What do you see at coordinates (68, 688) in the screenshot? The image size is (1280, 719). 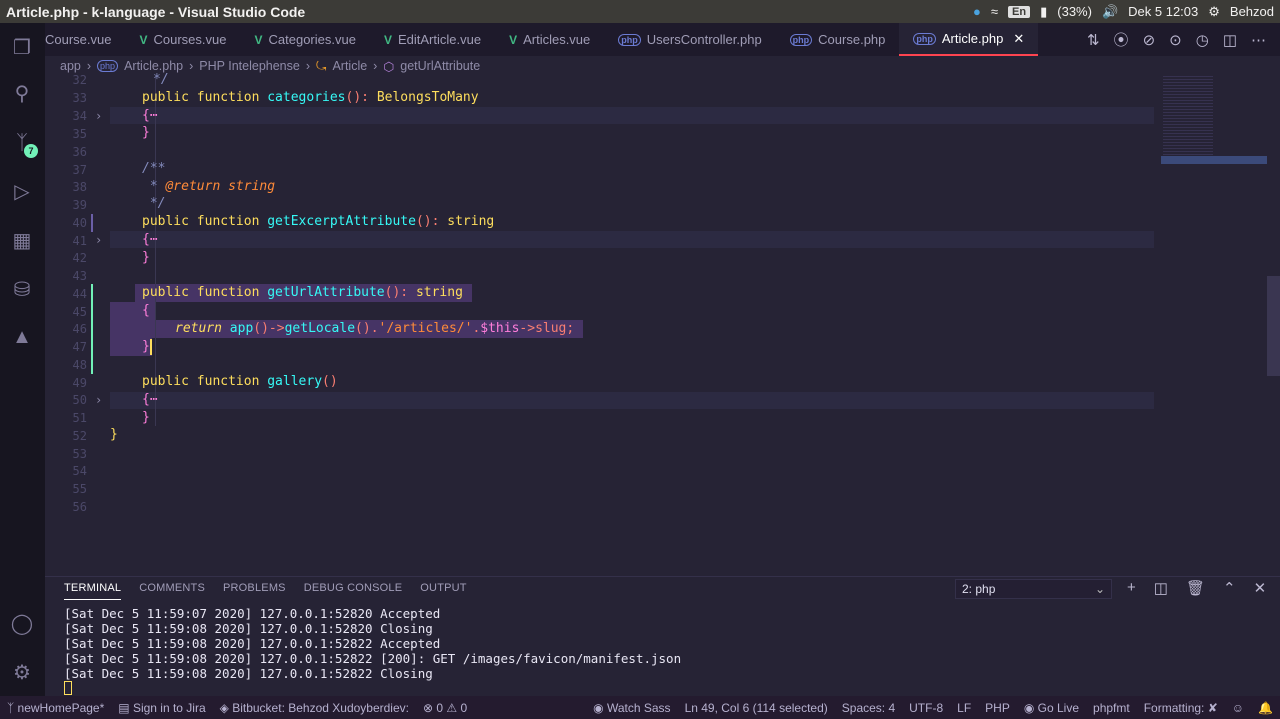 I see `terminal-cursor` at bounding box center [68, 688].